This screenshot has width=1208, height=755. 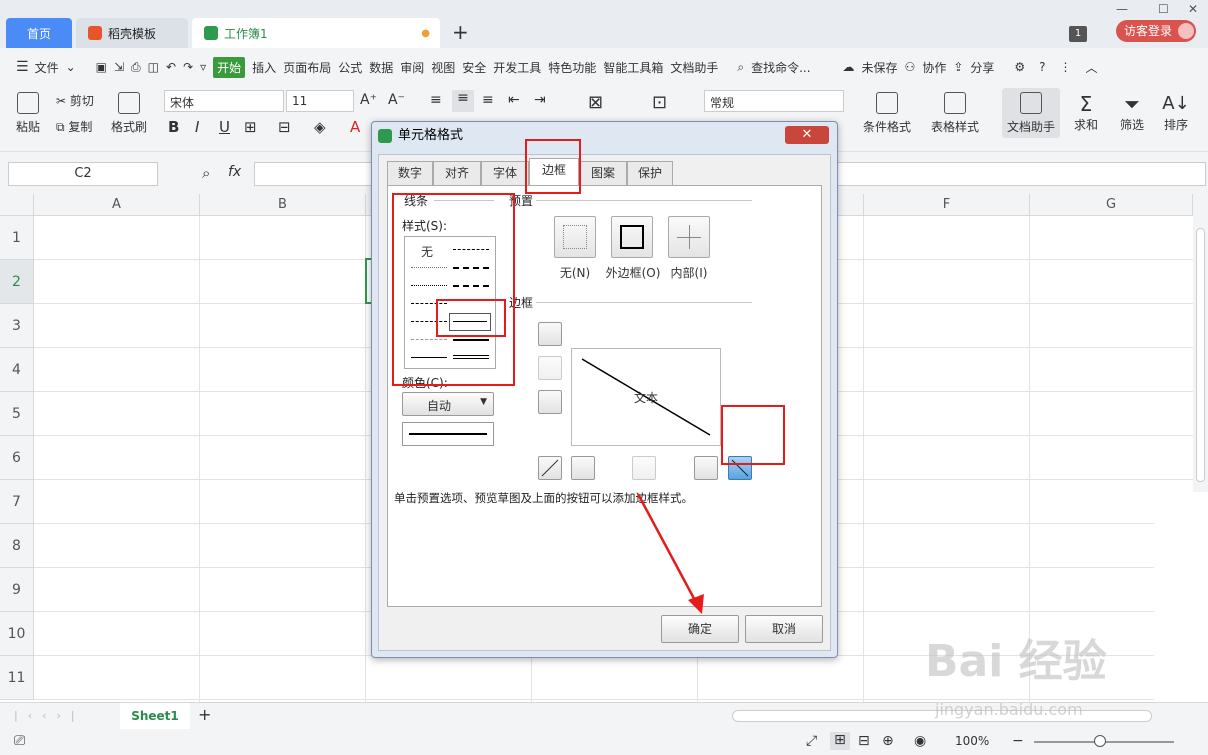 I want to click on row-header: 4, so click(x=17, y=370).